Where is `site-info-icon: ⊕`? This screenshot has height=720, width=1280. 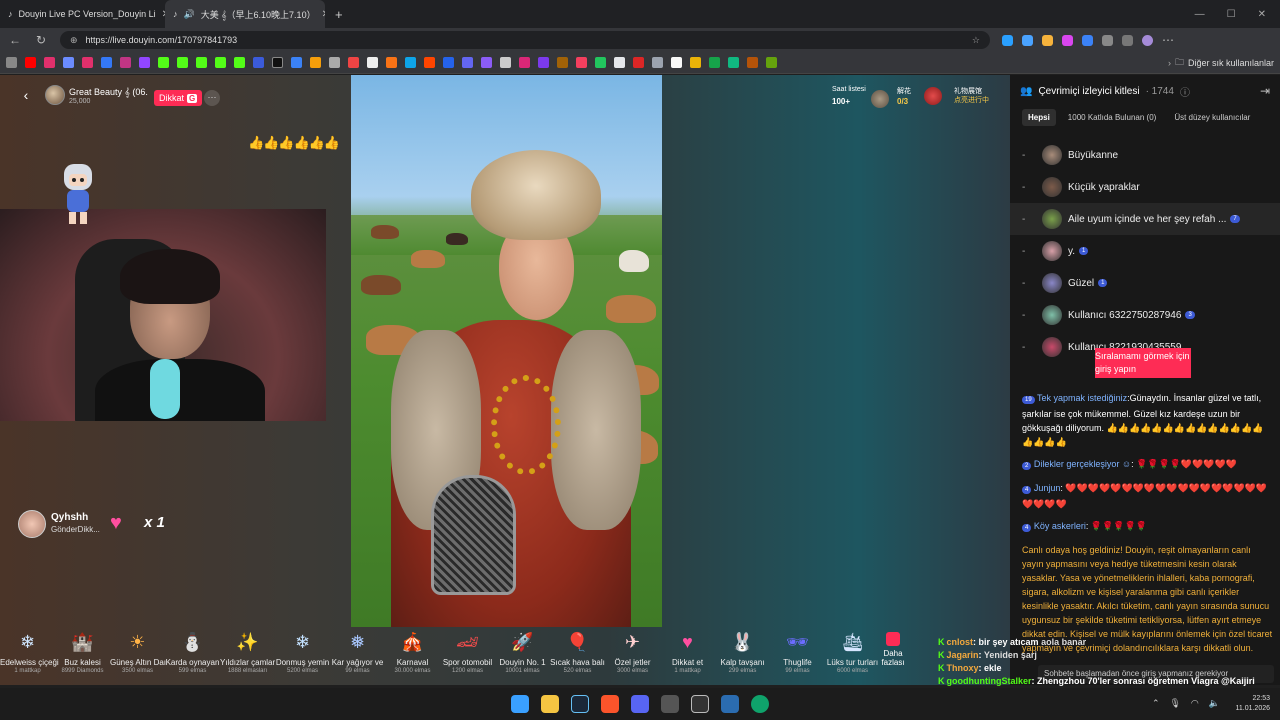 site-info-icon: ⊕ is located at coordinates (74, 40).